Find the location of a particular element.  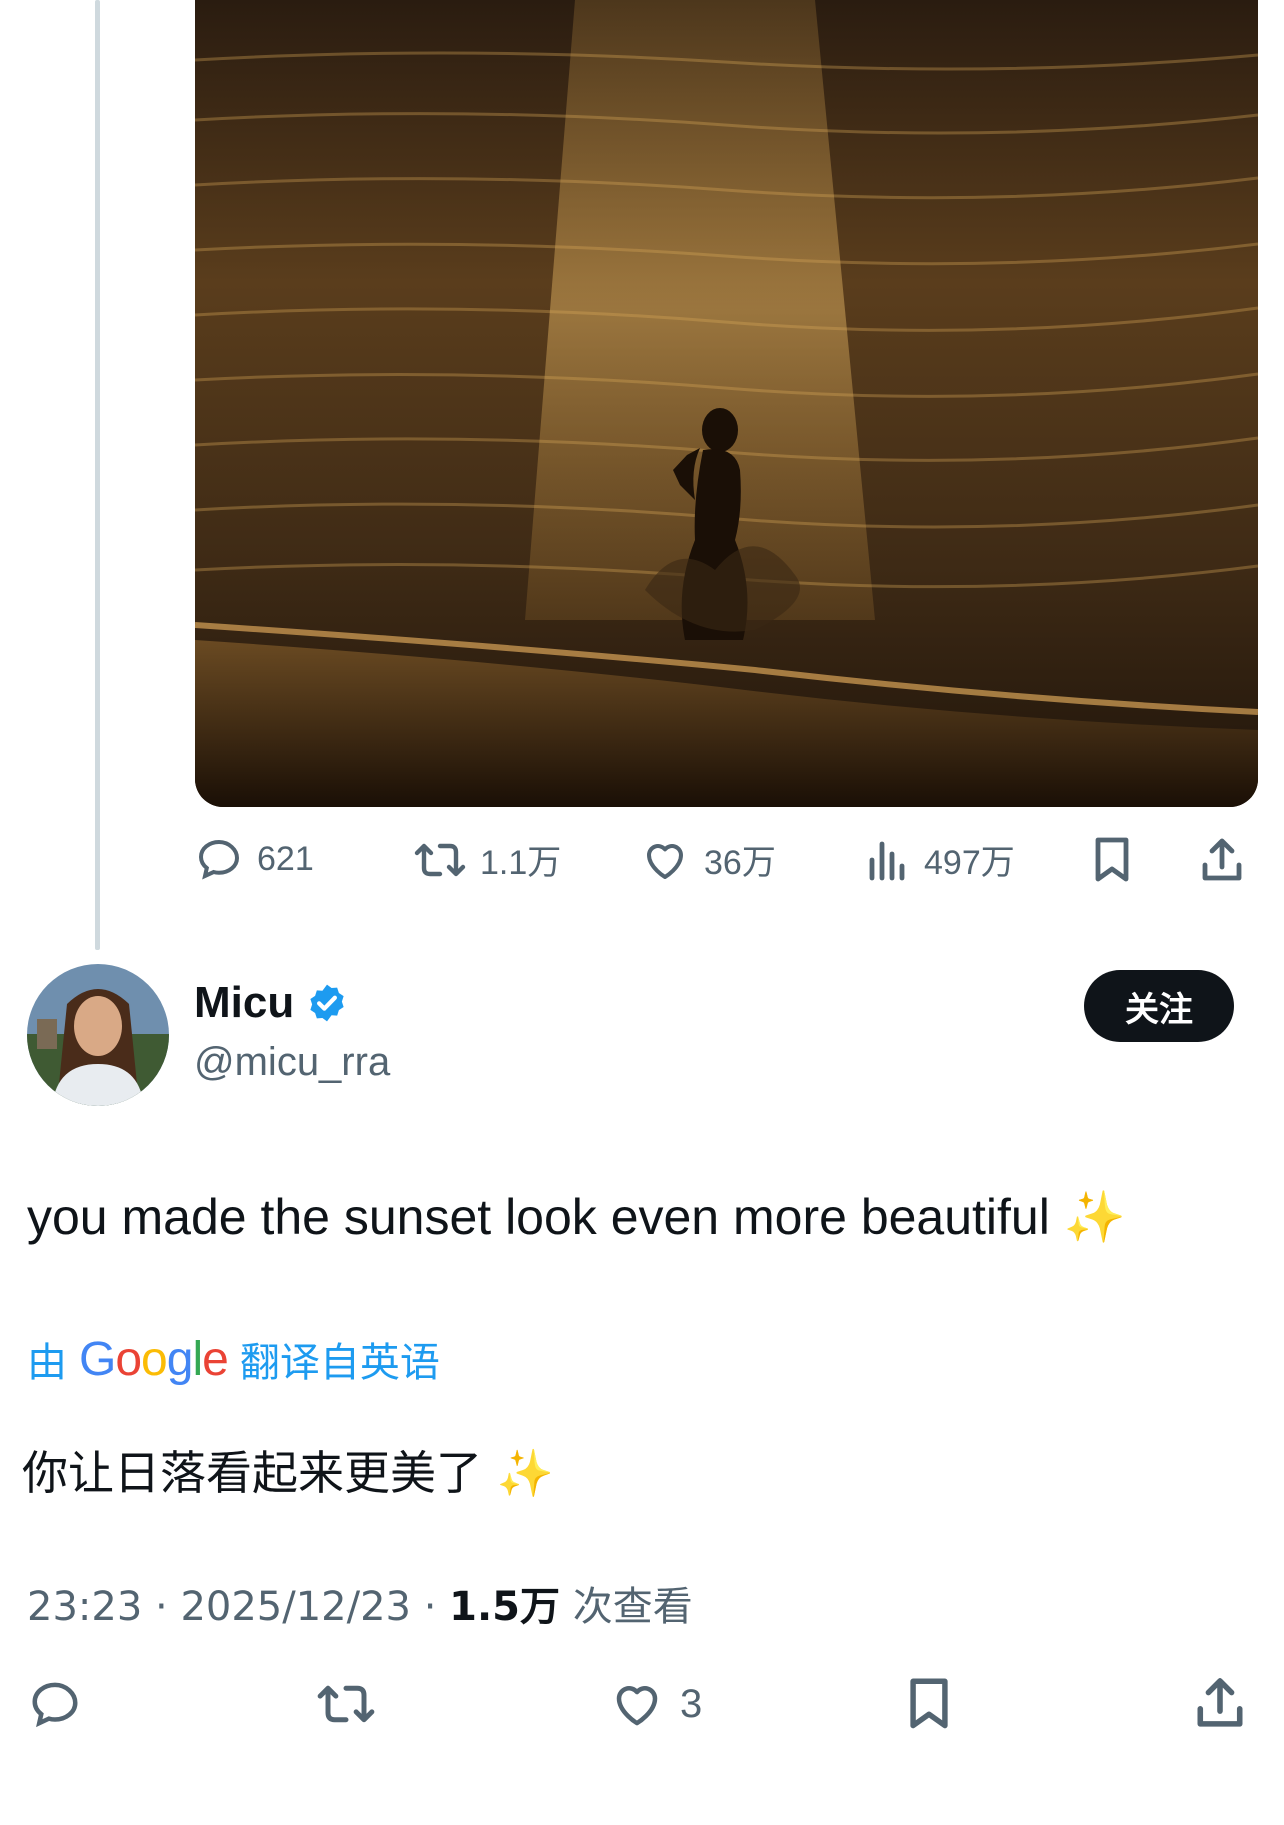

author-handle: @micu_rra is located at coordinates (292, 1062).